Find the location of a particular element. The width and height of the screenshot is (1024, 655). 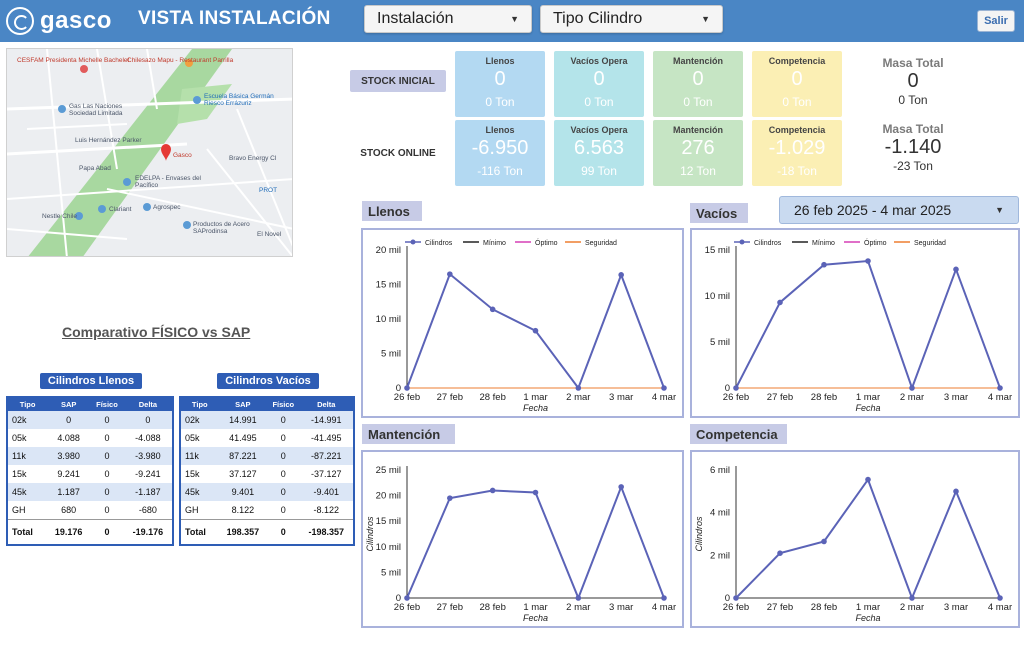

comparison-title: Comparativo FÍSICO vs SAP is located at coordinates (156, 332).